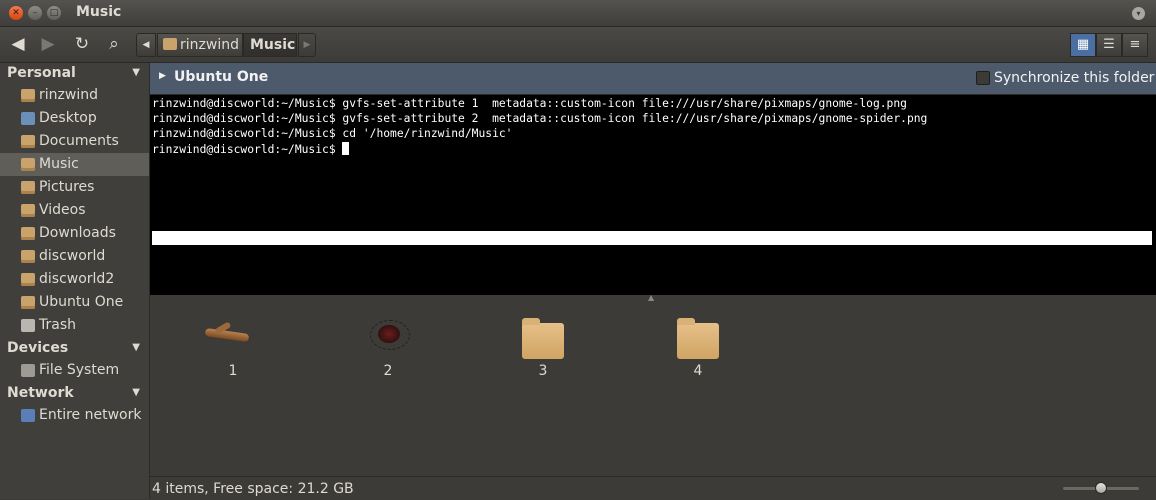 This screenshot has width=1156, height=500. I want to click on reload-icon: ↻, so click(82, 44).